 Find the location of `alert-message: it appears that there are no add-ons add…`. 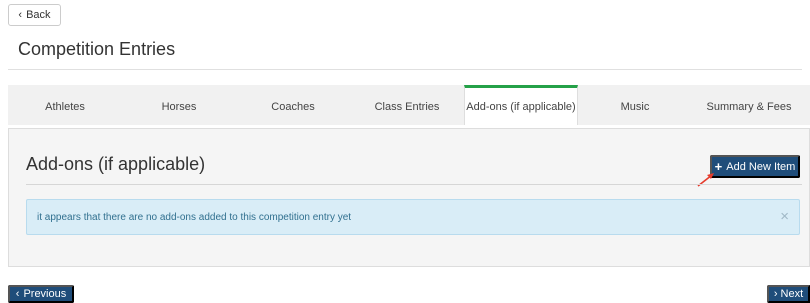

alert-message: it appears that there are no add-ons add… is located at coordinates (194, 217).